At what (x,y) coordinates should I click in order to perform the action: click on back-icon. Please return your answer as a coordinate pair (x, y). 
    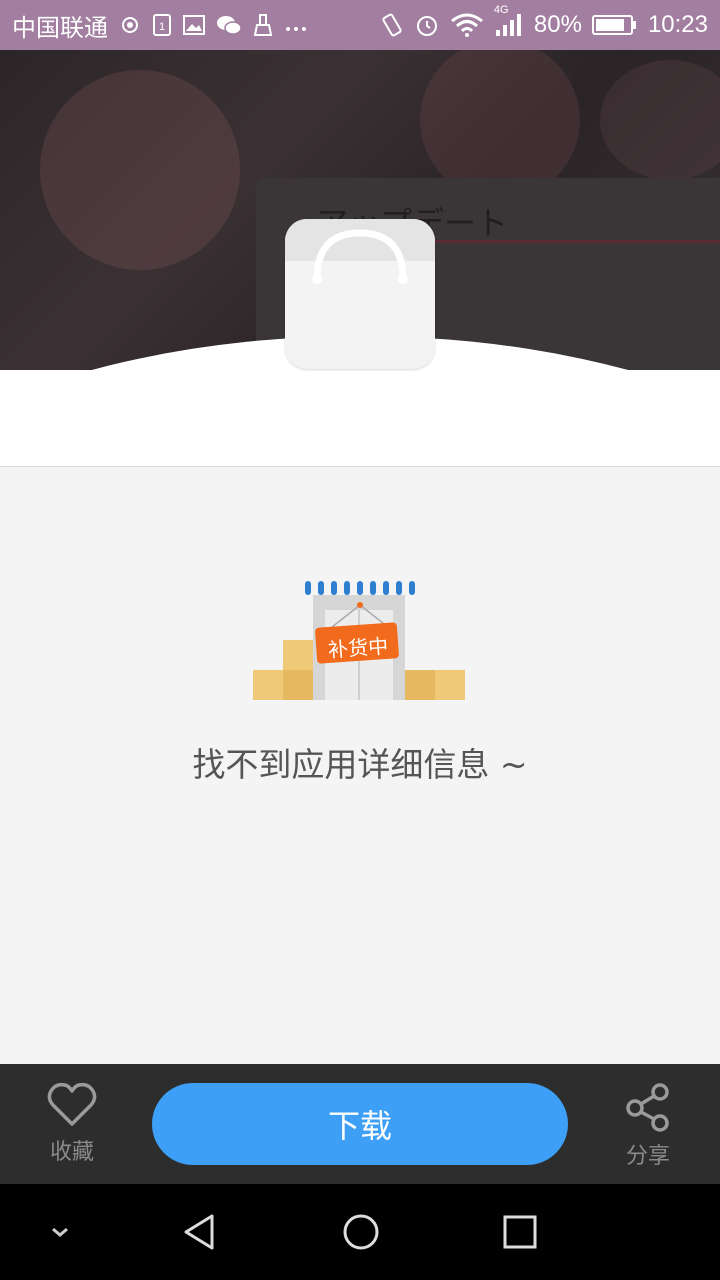
    Looking at the image, I should click on (200, 1232).